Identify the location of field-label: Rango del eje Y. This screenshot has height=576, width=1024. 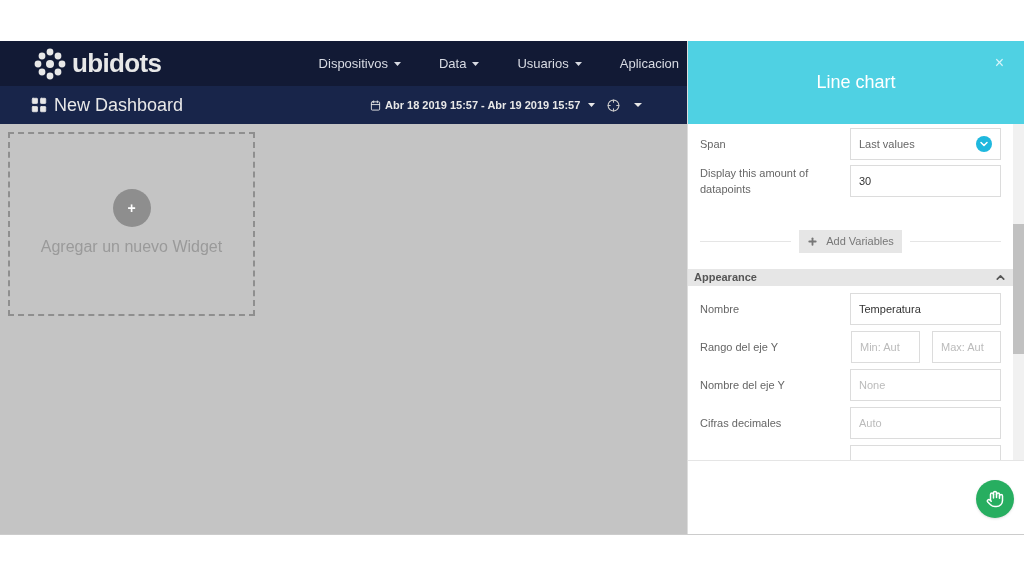
(740, 347).